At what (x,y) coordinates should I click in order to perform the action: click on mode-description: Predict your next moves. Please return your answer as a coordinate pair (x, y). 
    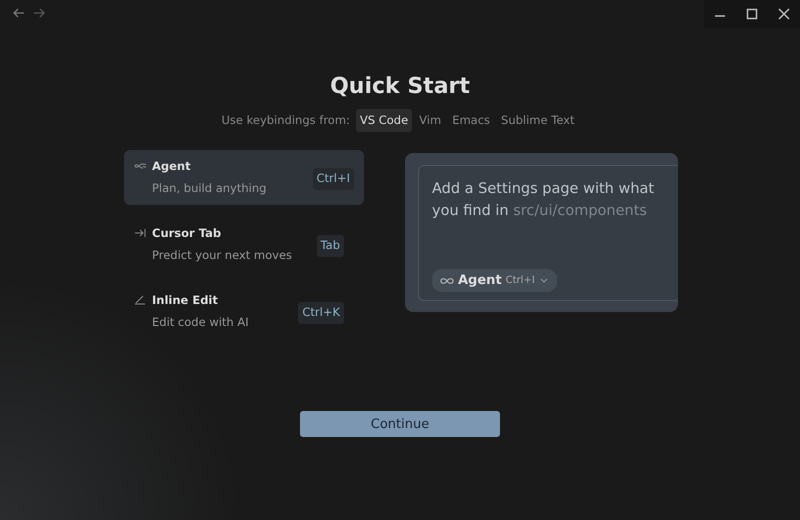
    Looking at the image, I should click on (223, 255).